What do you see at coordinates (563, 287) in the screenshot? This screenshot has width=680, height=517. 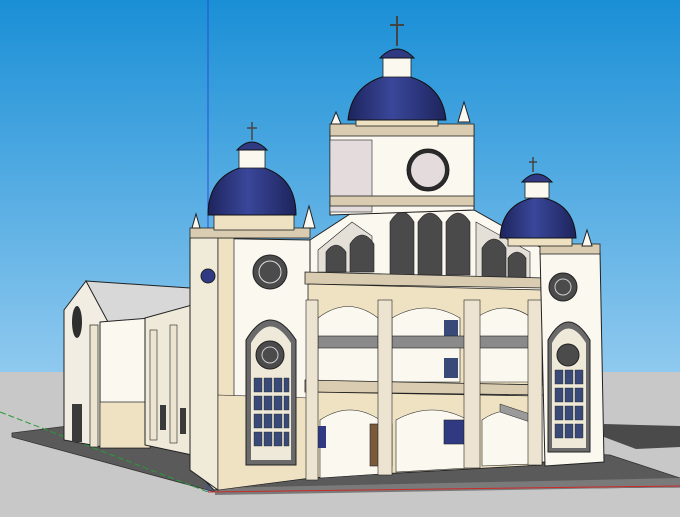 I see `rose-window-right` at bounding box center [563, 287].